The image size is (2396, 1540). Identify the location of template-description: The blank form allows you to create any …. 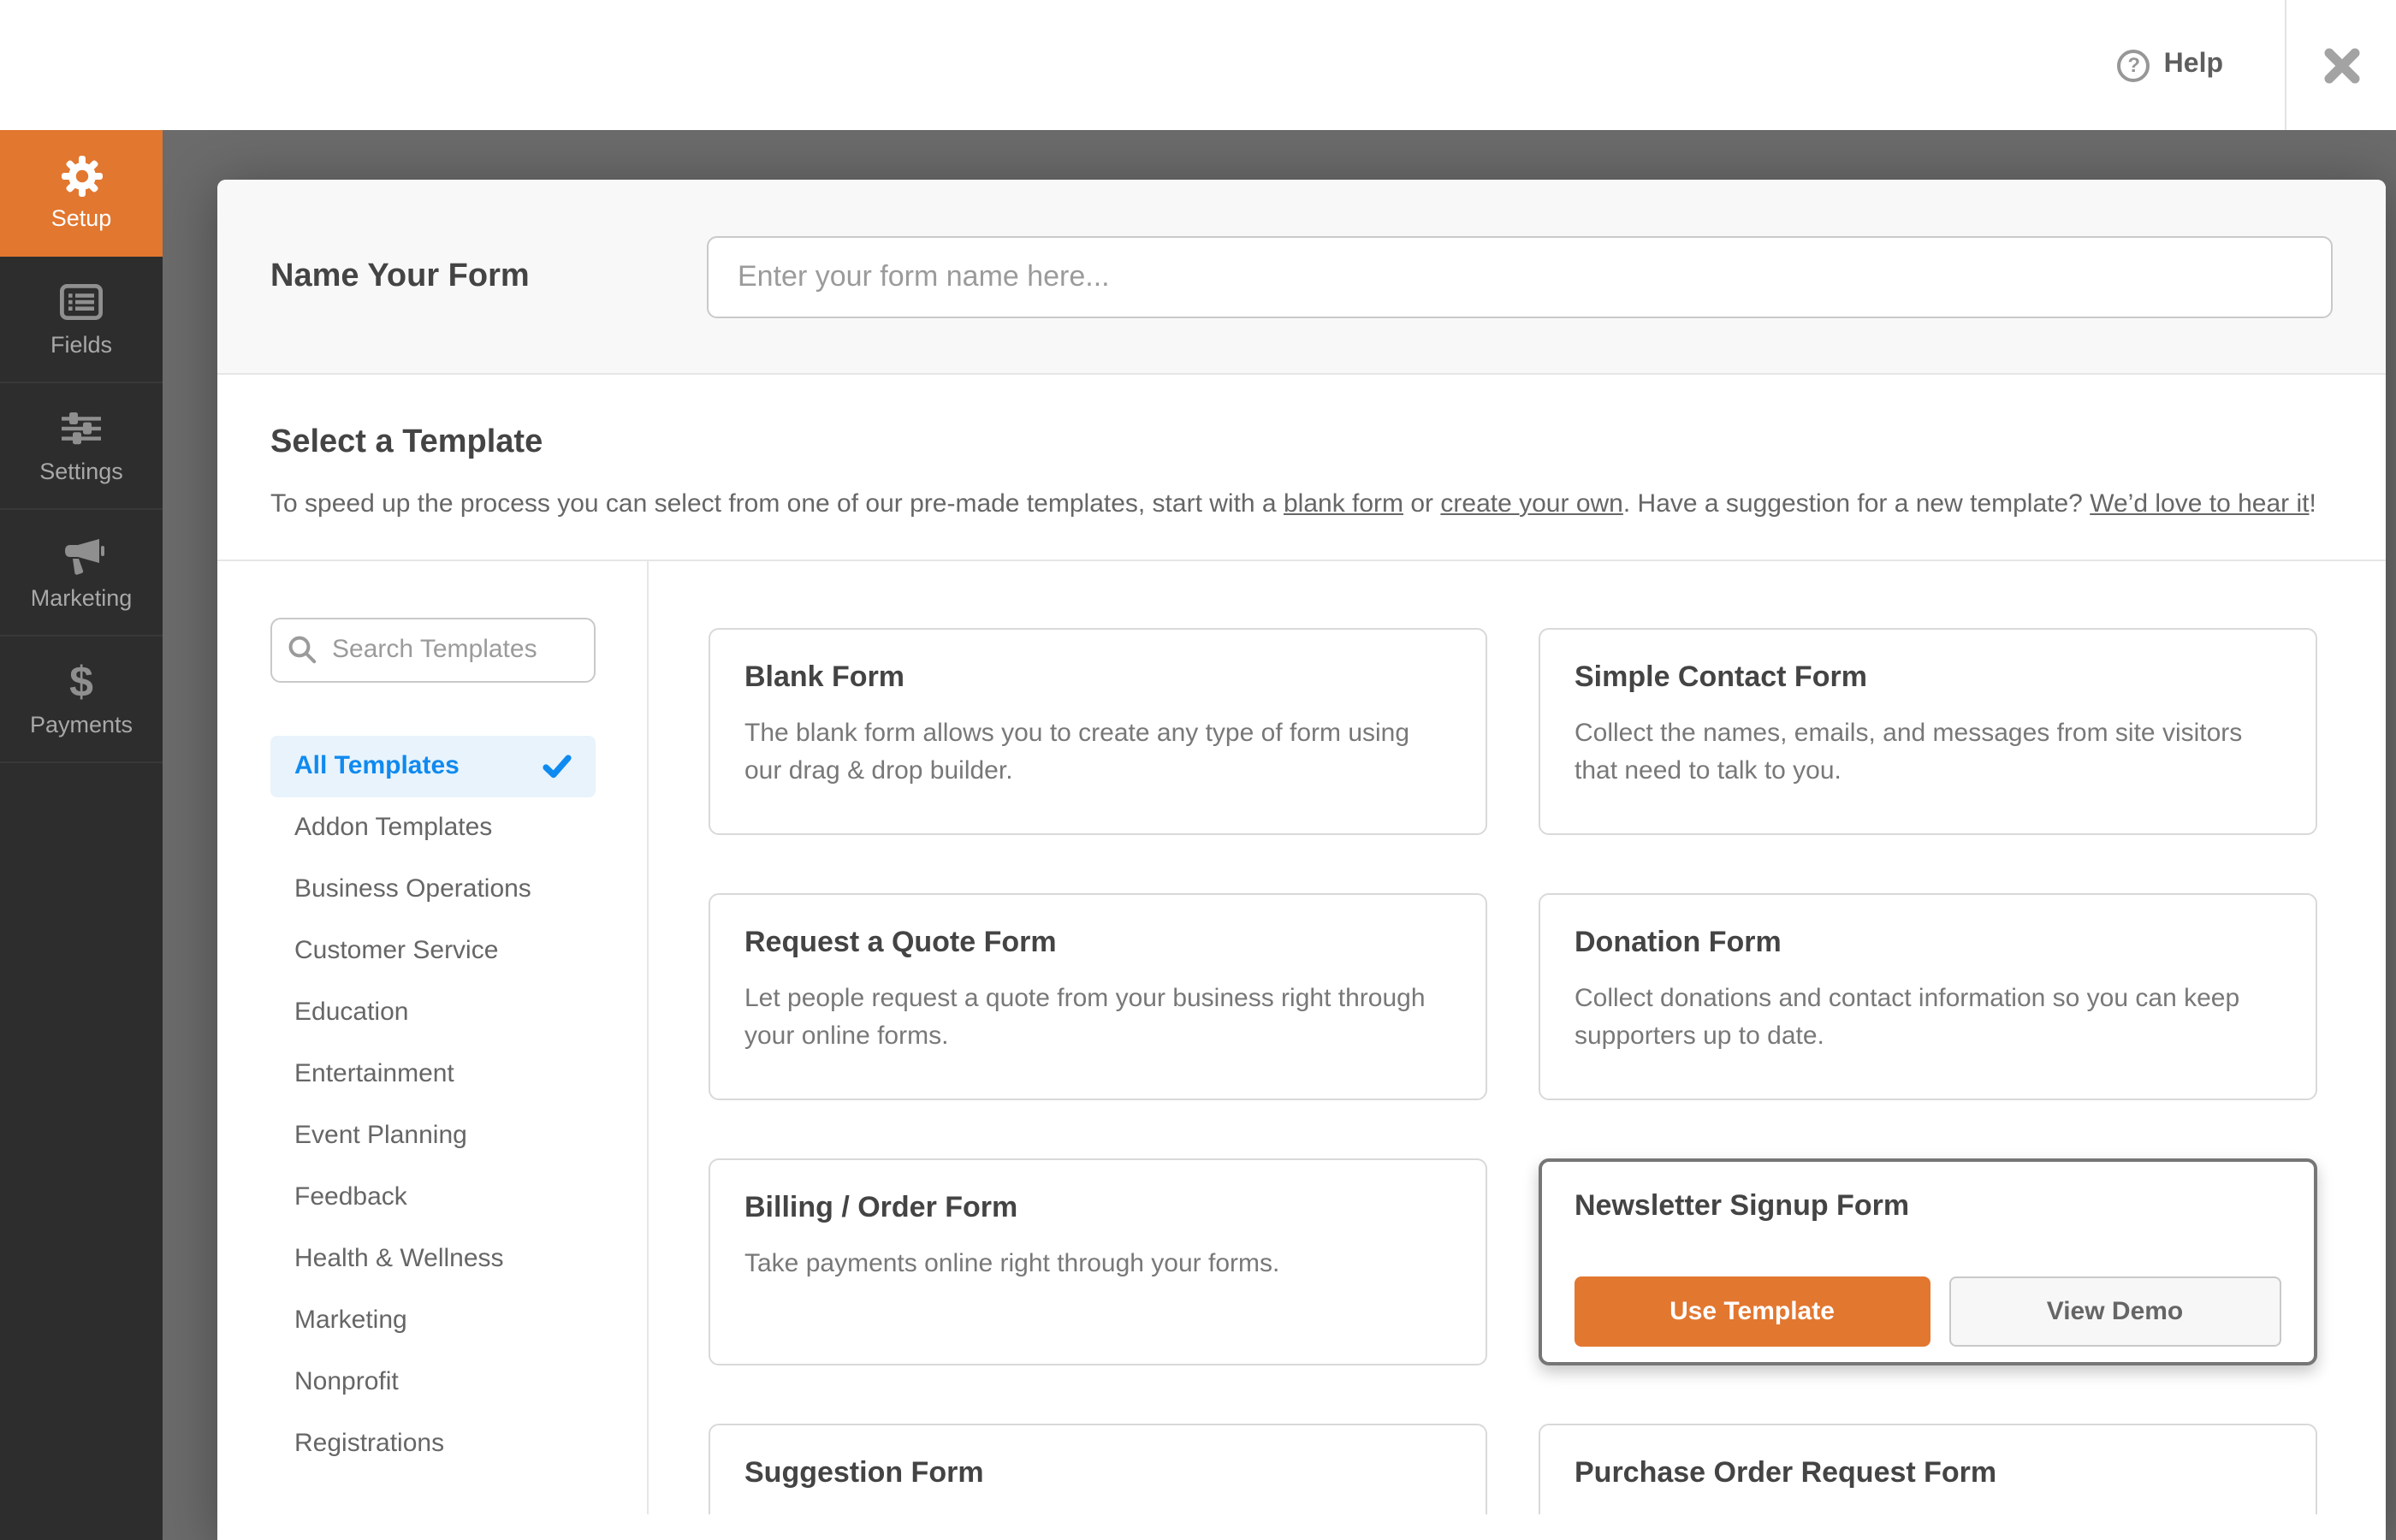
(1077, 752).